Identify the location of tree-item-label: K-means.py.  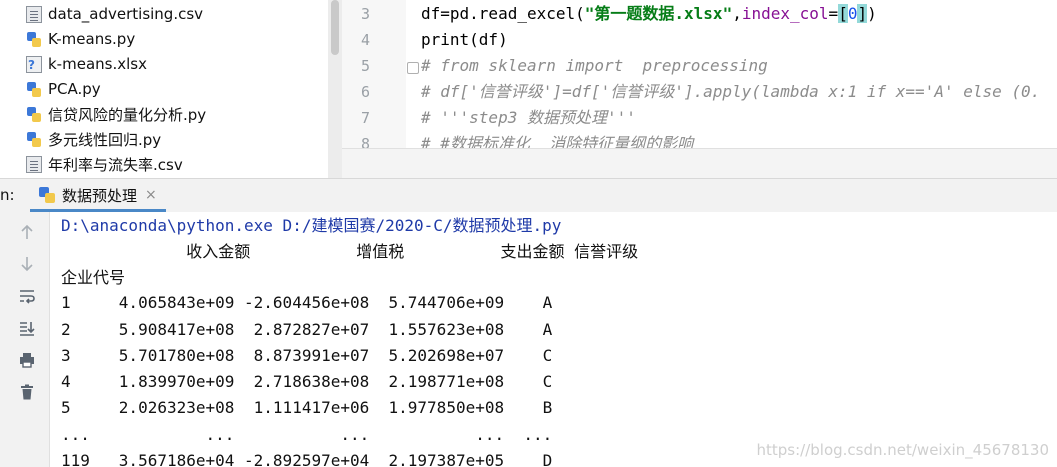
(92, 39).